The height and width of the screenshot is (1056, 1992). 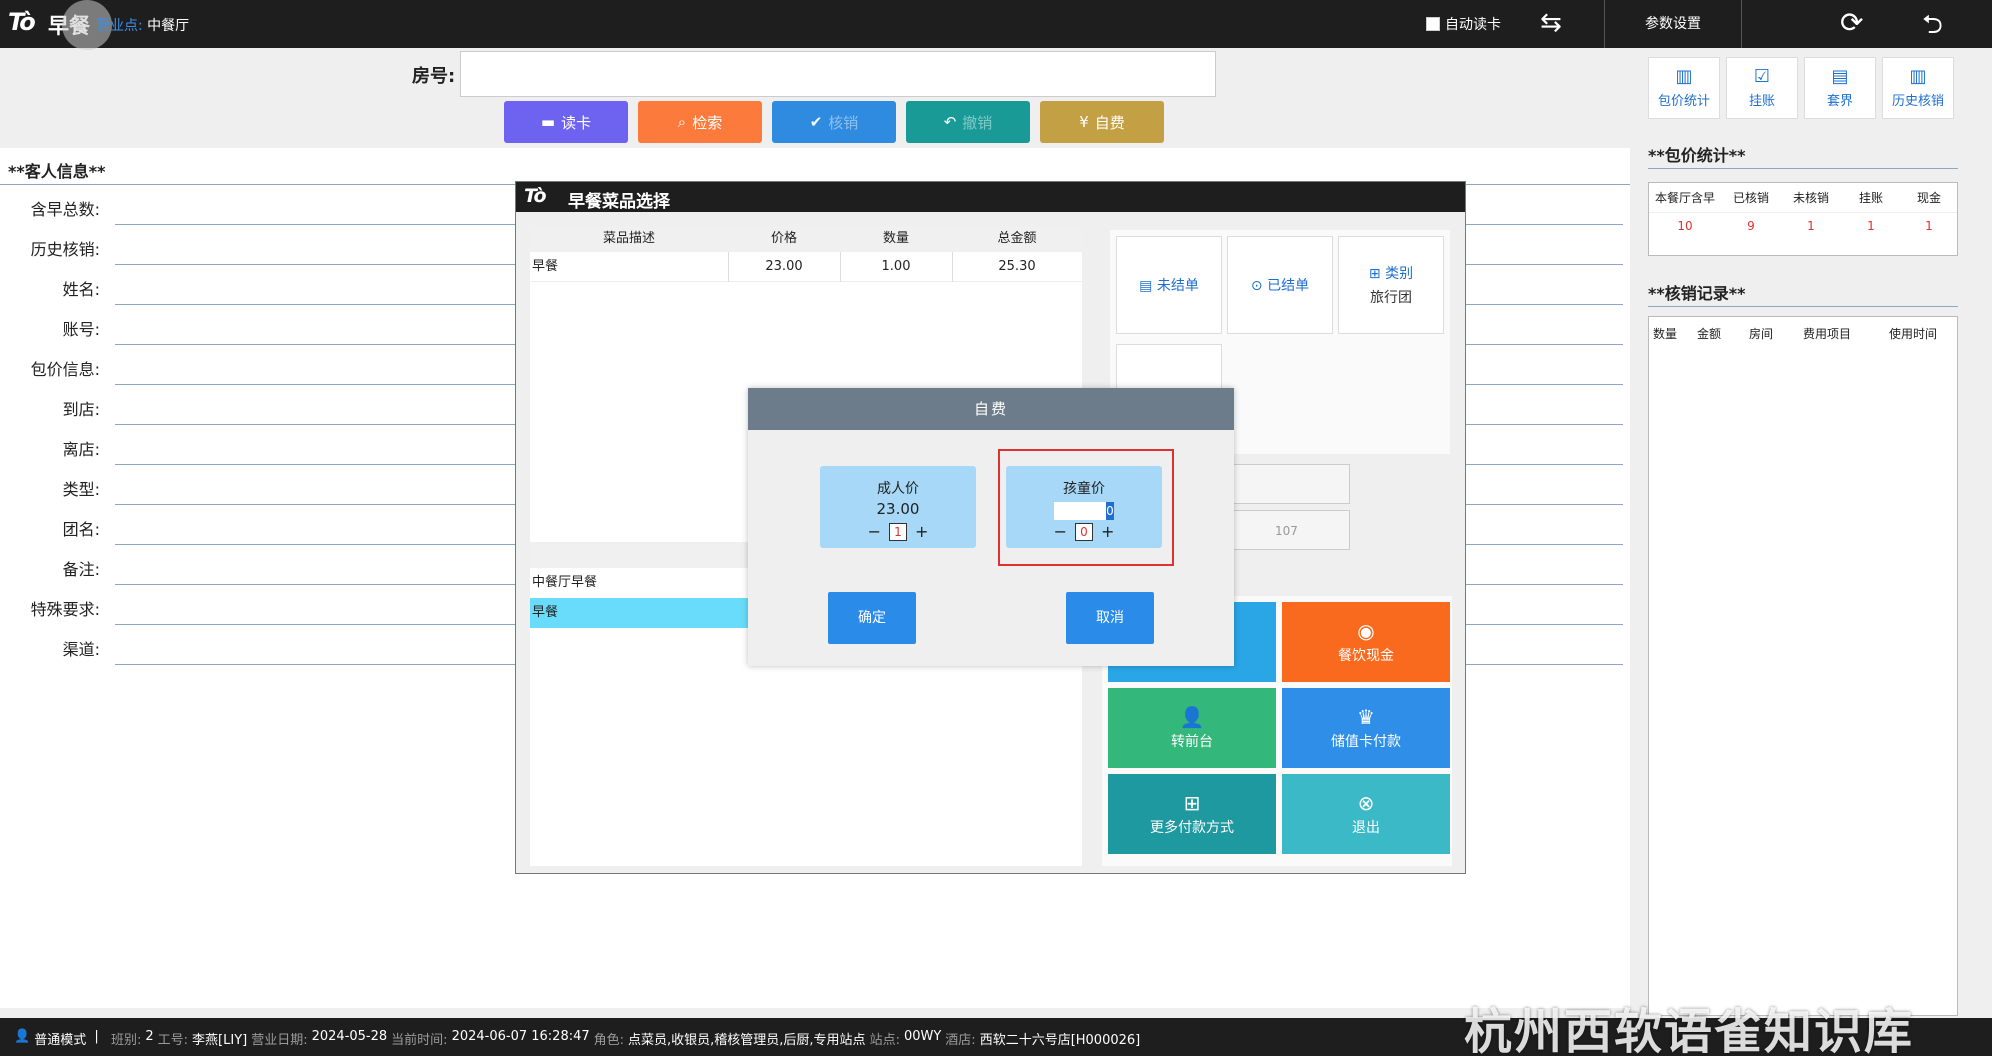 I want to click on self-pay-button: ¥ 自费, so click(x=1102, y=122).